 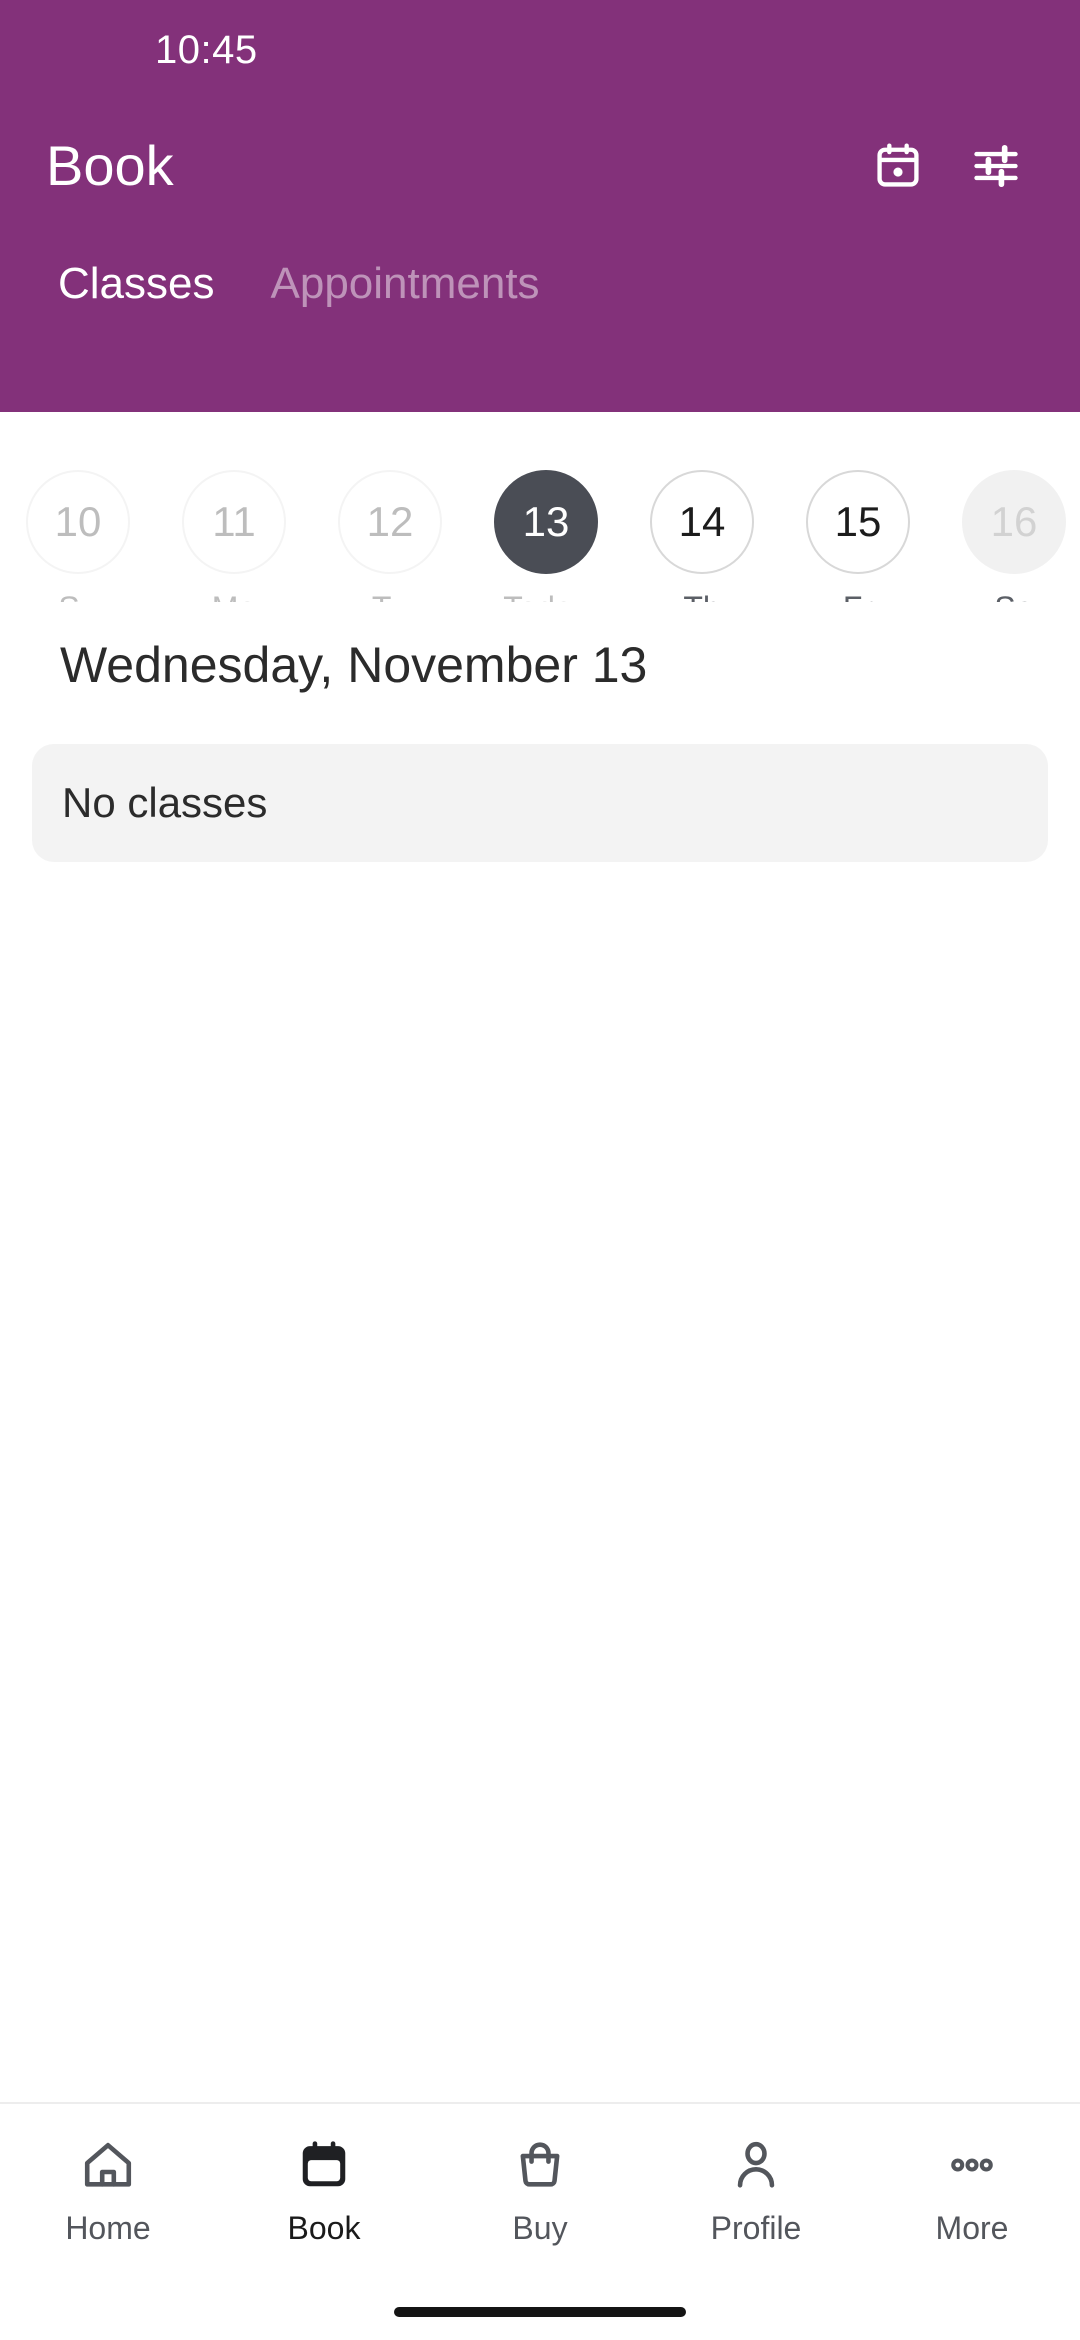 What do you see at coordinates (1013, 597) in the screenshot?
I see `date-weekday-label: Sa` at bounding box center [1013, 597].